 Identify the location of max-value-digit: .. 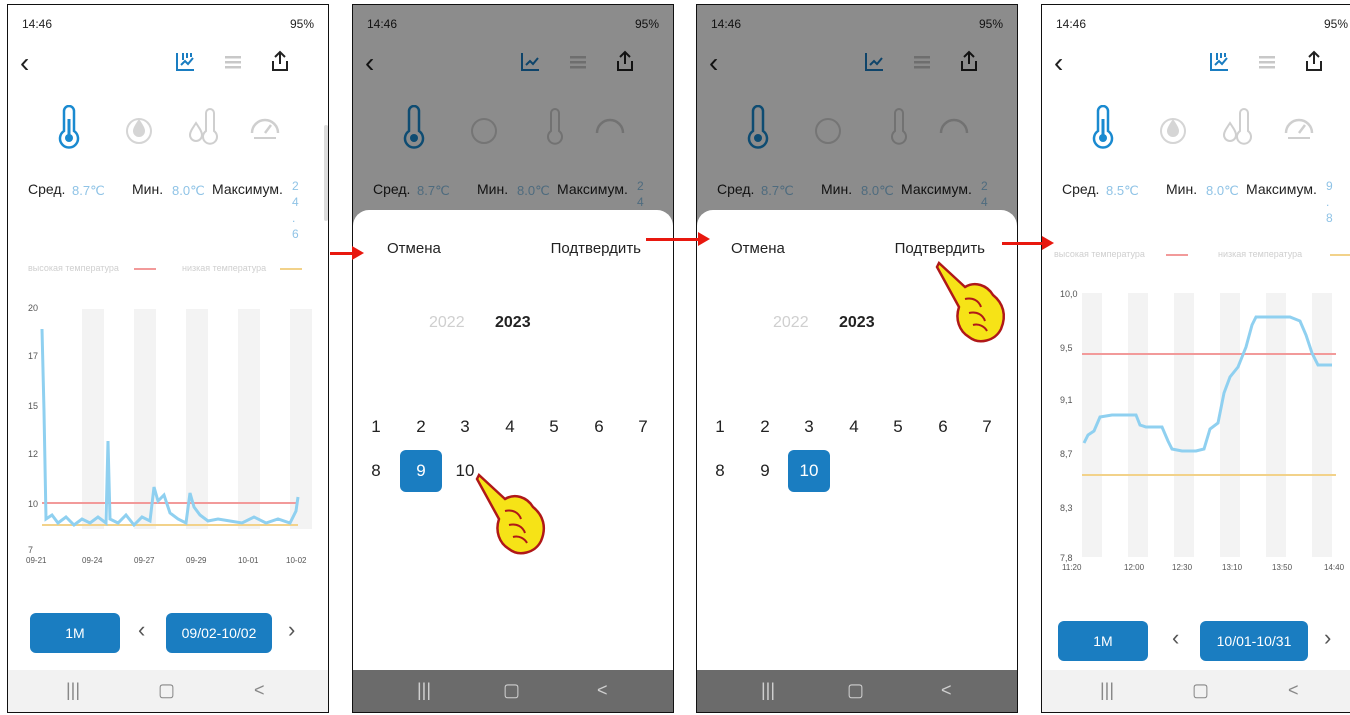
(294, 218).